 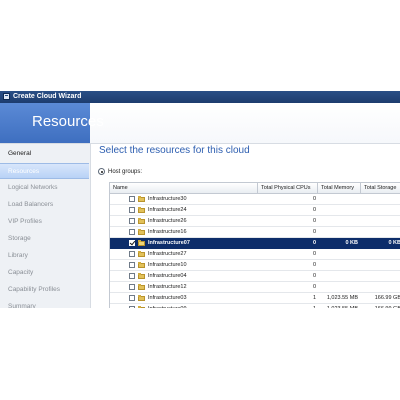 I want to click on step-library: Library, so click(x=44, y=256).